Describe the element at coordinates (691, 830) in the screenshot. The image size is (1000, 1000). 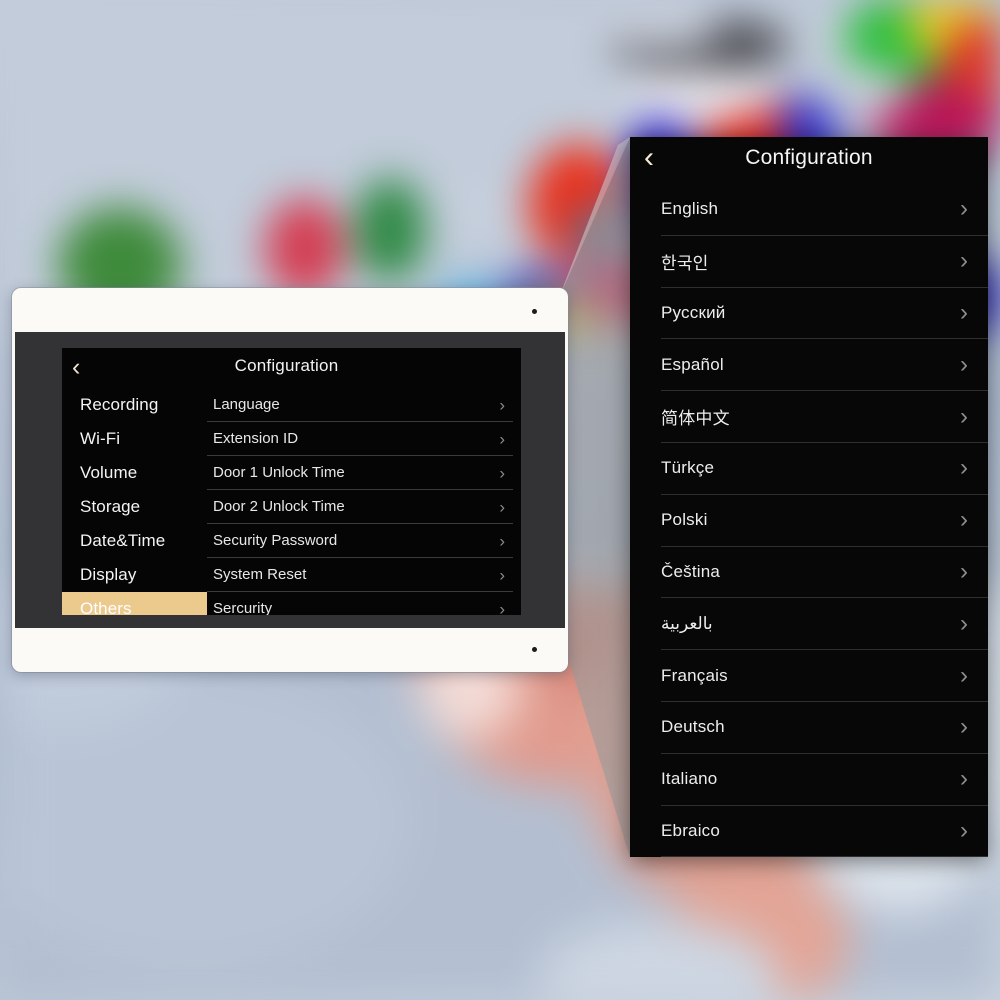
I see `language-label: Ebraico` at that location.